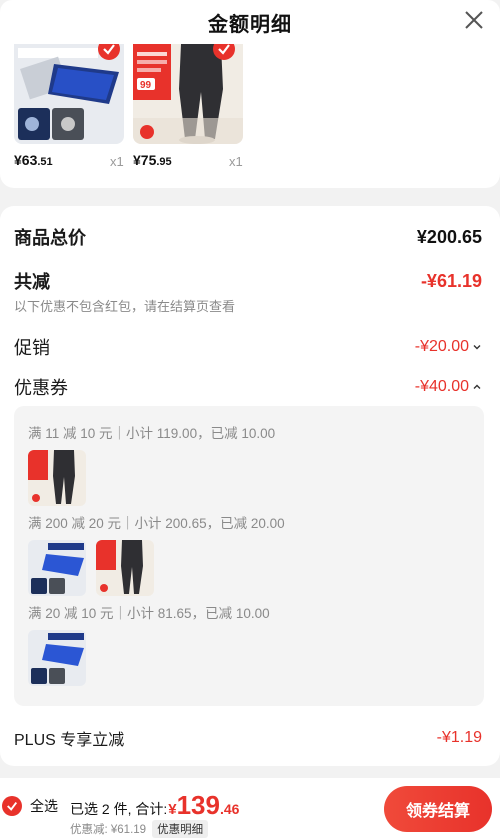 Image resolution: width=500 pixels, height=840 pixels. Describe the element at coordinates (32, 348) in the screenshot. I see `promotion-label: 促销` at that location.